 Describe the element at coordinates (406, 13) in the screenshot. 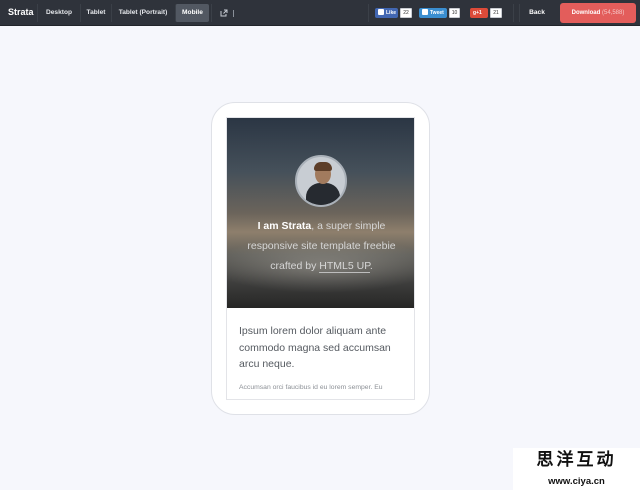

I see `like-count: 22` at that location.